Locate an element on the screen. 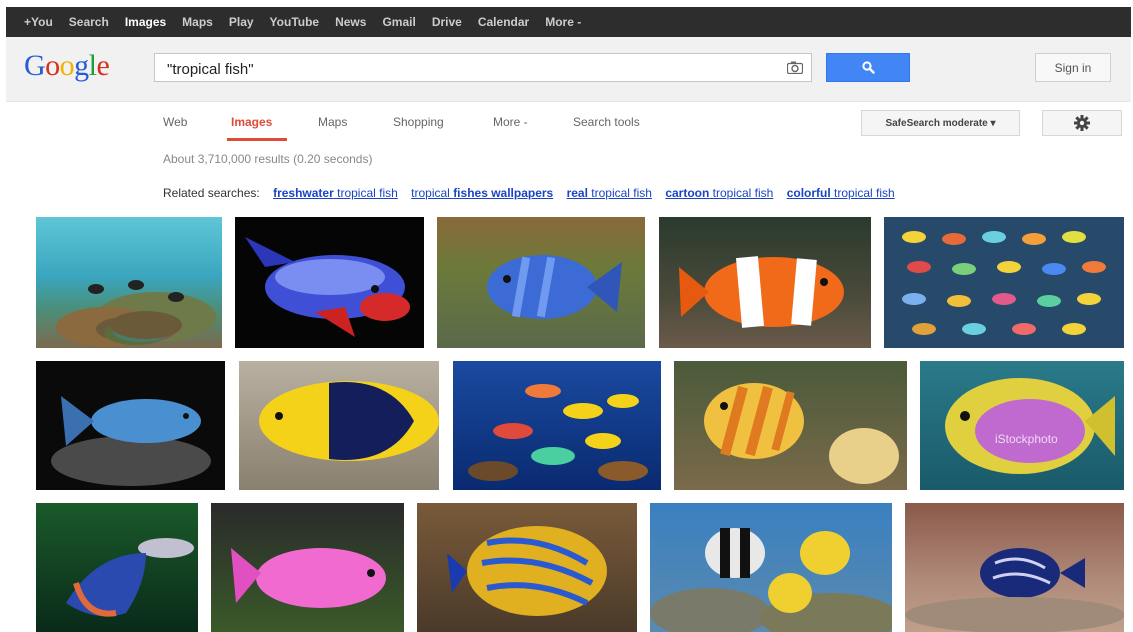 The height and width of the screenshot is (632, 1133). active-tab-indicator is located at coordinates (257, 139).